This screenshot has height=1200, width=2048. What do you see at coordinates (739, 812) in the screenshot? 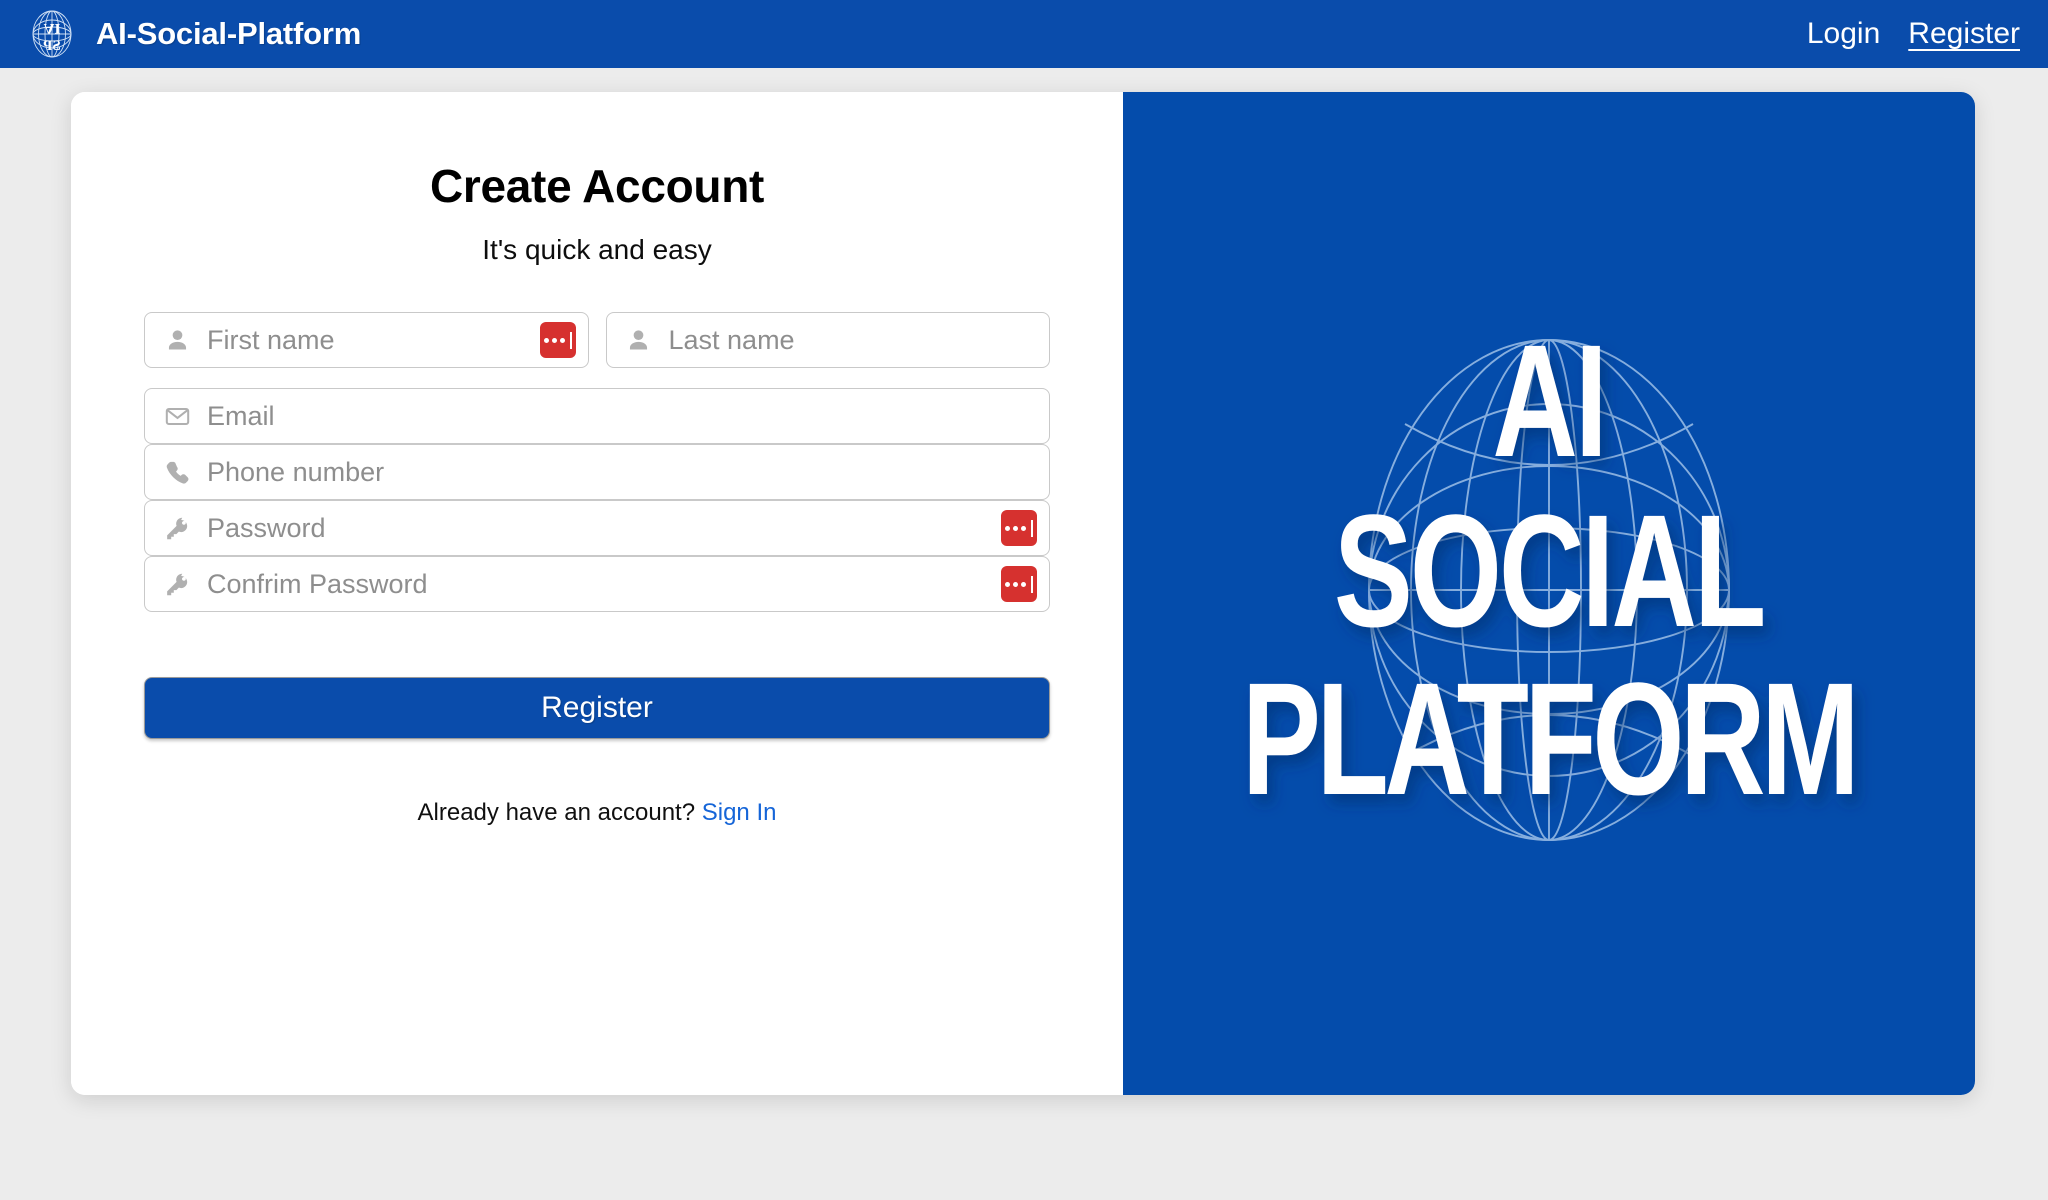
I see `sign-in-link: Sign In` at bounding box center [739, 812].